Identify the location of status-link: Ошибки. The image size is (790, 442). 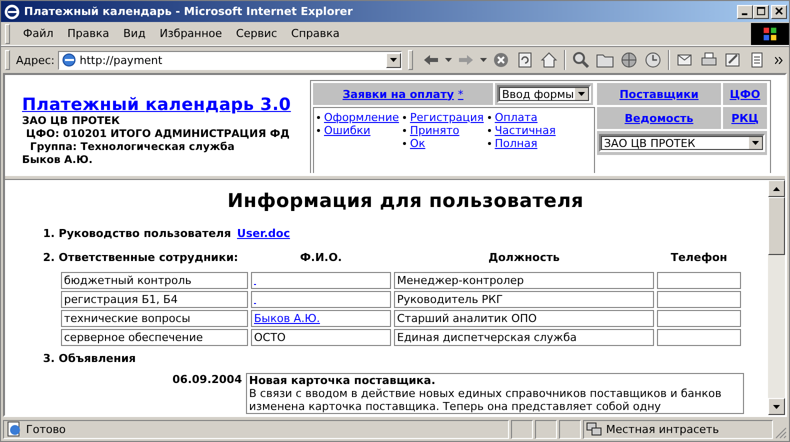
(347, 130).